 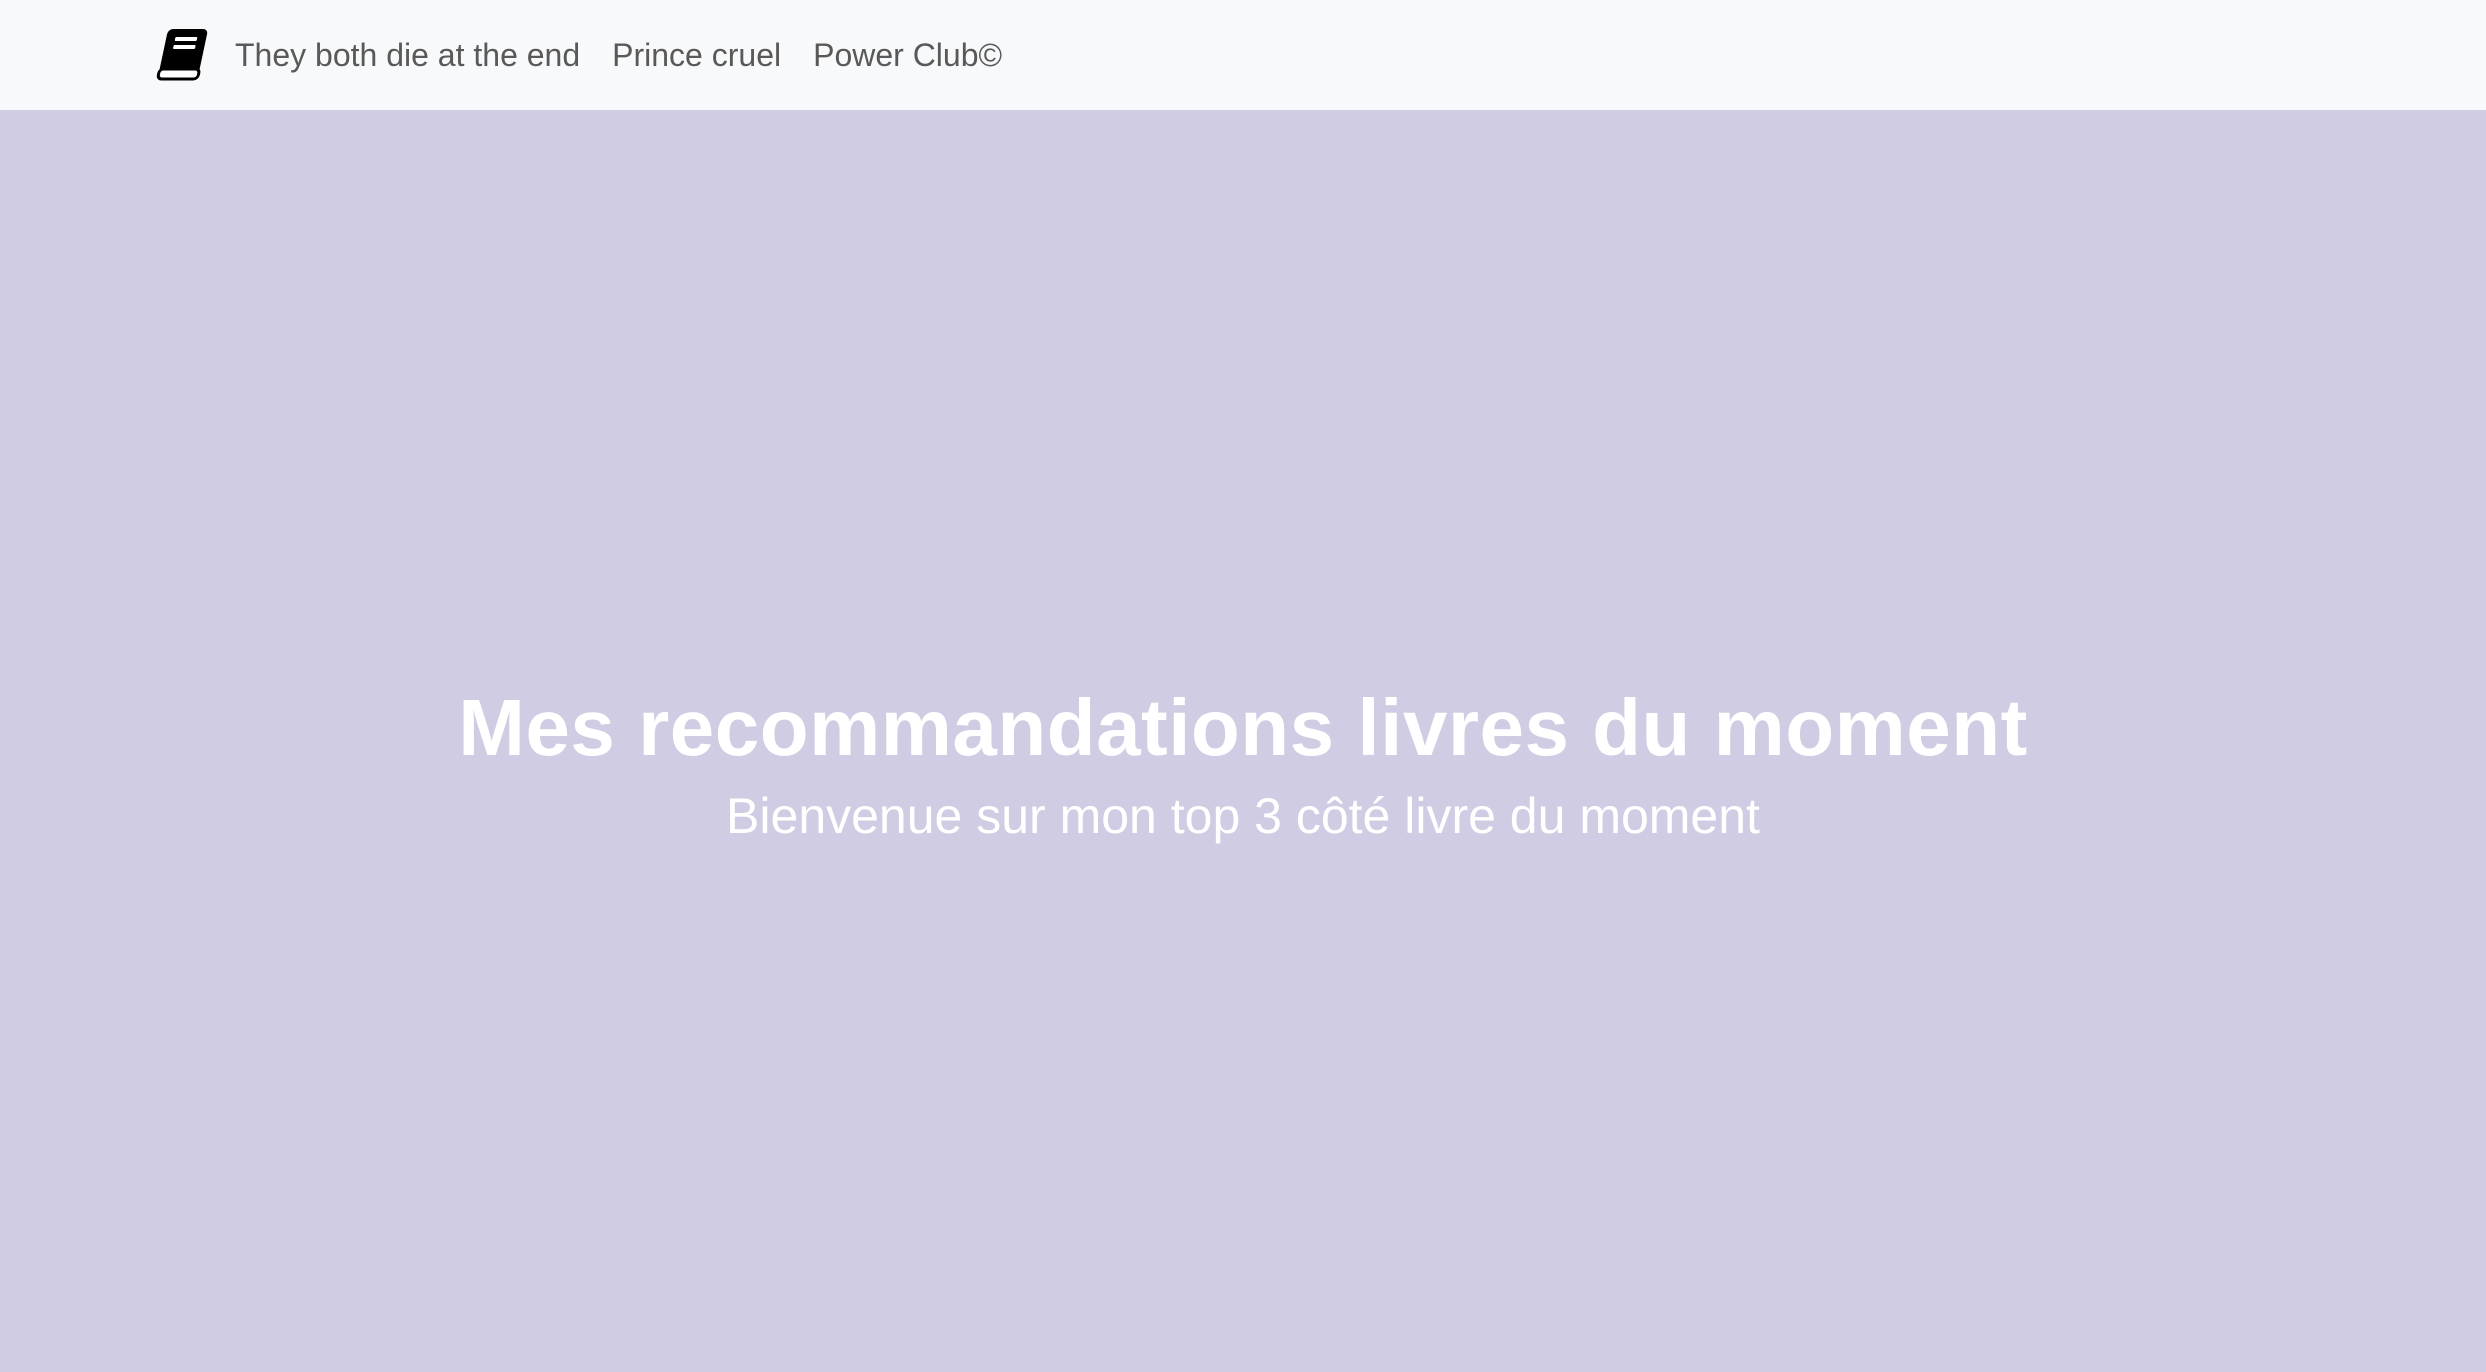 I want to click on nav-link-they-both-die: They both die at the end, so click(x=415, y=55).